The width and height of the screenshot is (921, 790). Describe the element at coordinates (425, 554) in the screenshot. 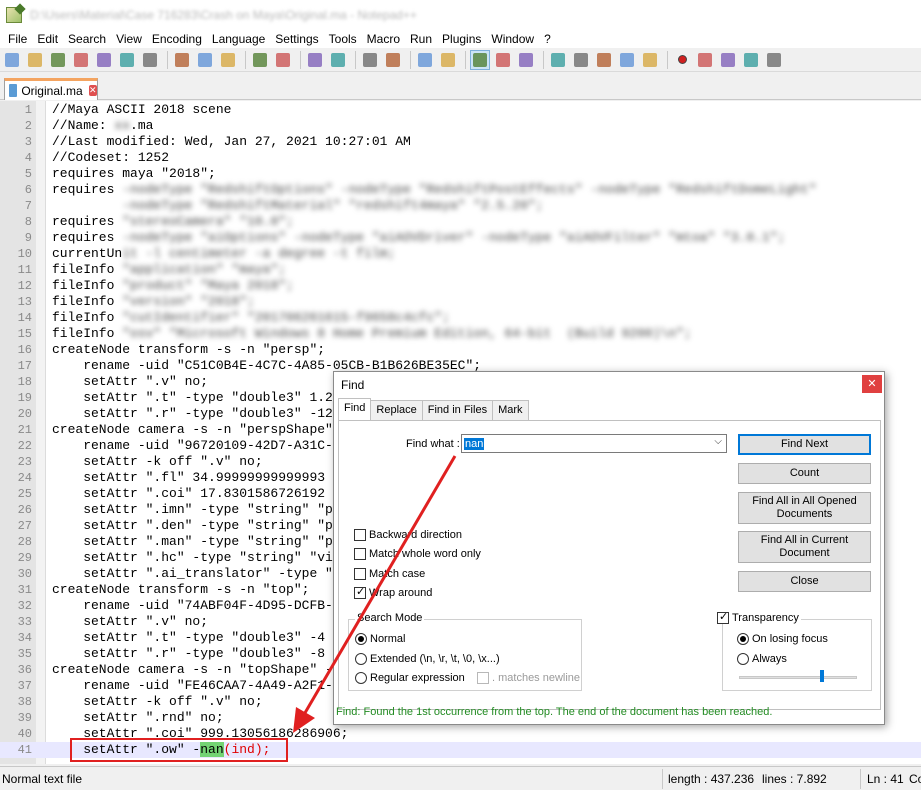

I see `checkbox-label: Match whole word only` at that location.